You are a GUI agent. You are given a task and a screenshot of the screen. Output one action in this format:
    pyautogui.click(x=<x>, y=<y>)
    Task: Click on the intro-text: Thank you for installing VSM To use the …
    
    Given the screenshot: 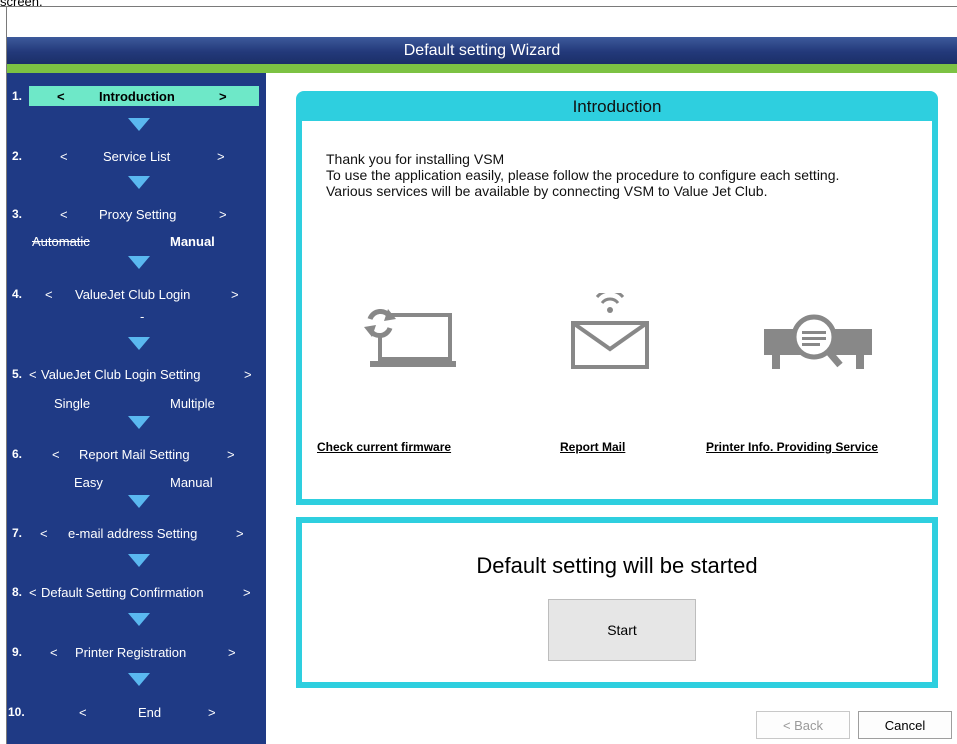 What is the action you would take?
    pyautogui.click(x=606, y=175)
    